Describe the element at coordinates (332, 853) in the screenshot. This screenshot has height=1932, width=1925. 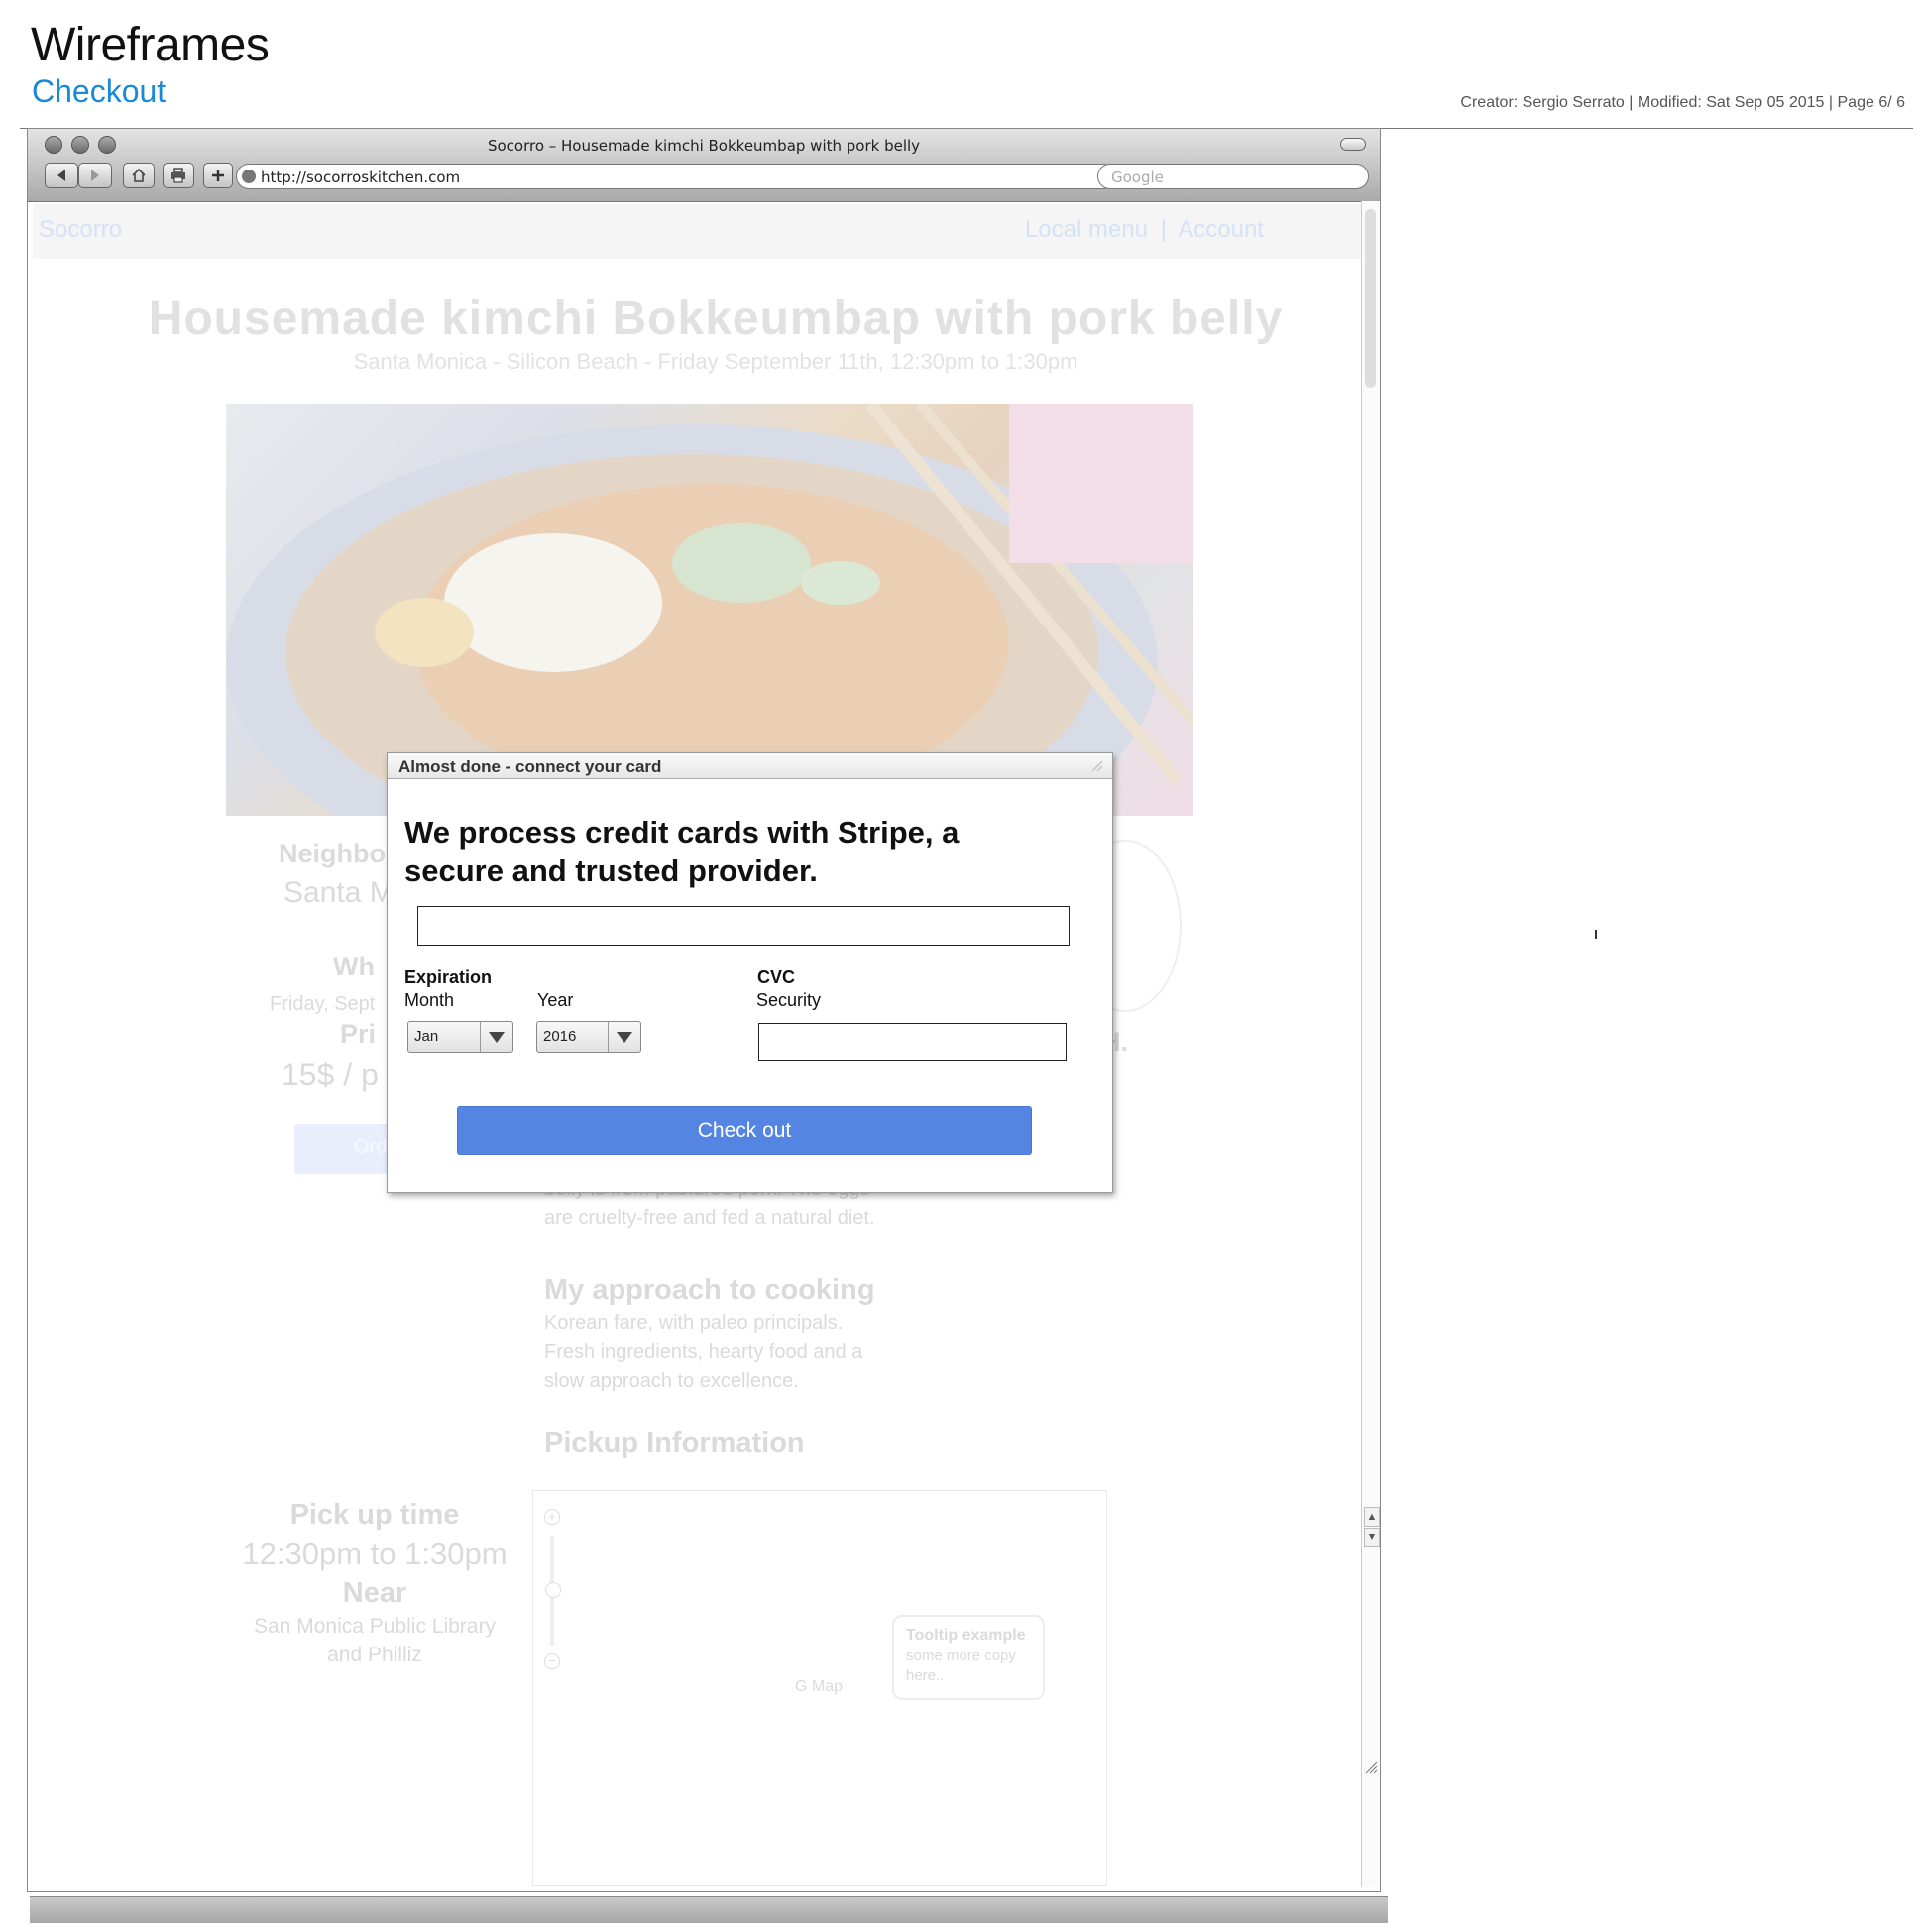
I see `neighborhood-label: Neighbo` at that location.